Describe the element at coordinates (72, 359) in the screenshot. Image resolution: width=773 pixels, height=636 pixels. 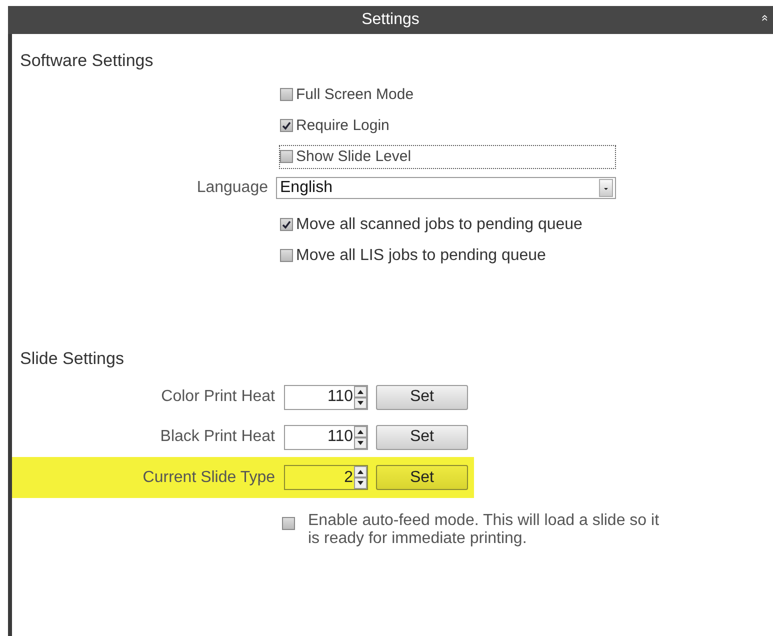
I see `section-heading: Slide Settings` at that location.